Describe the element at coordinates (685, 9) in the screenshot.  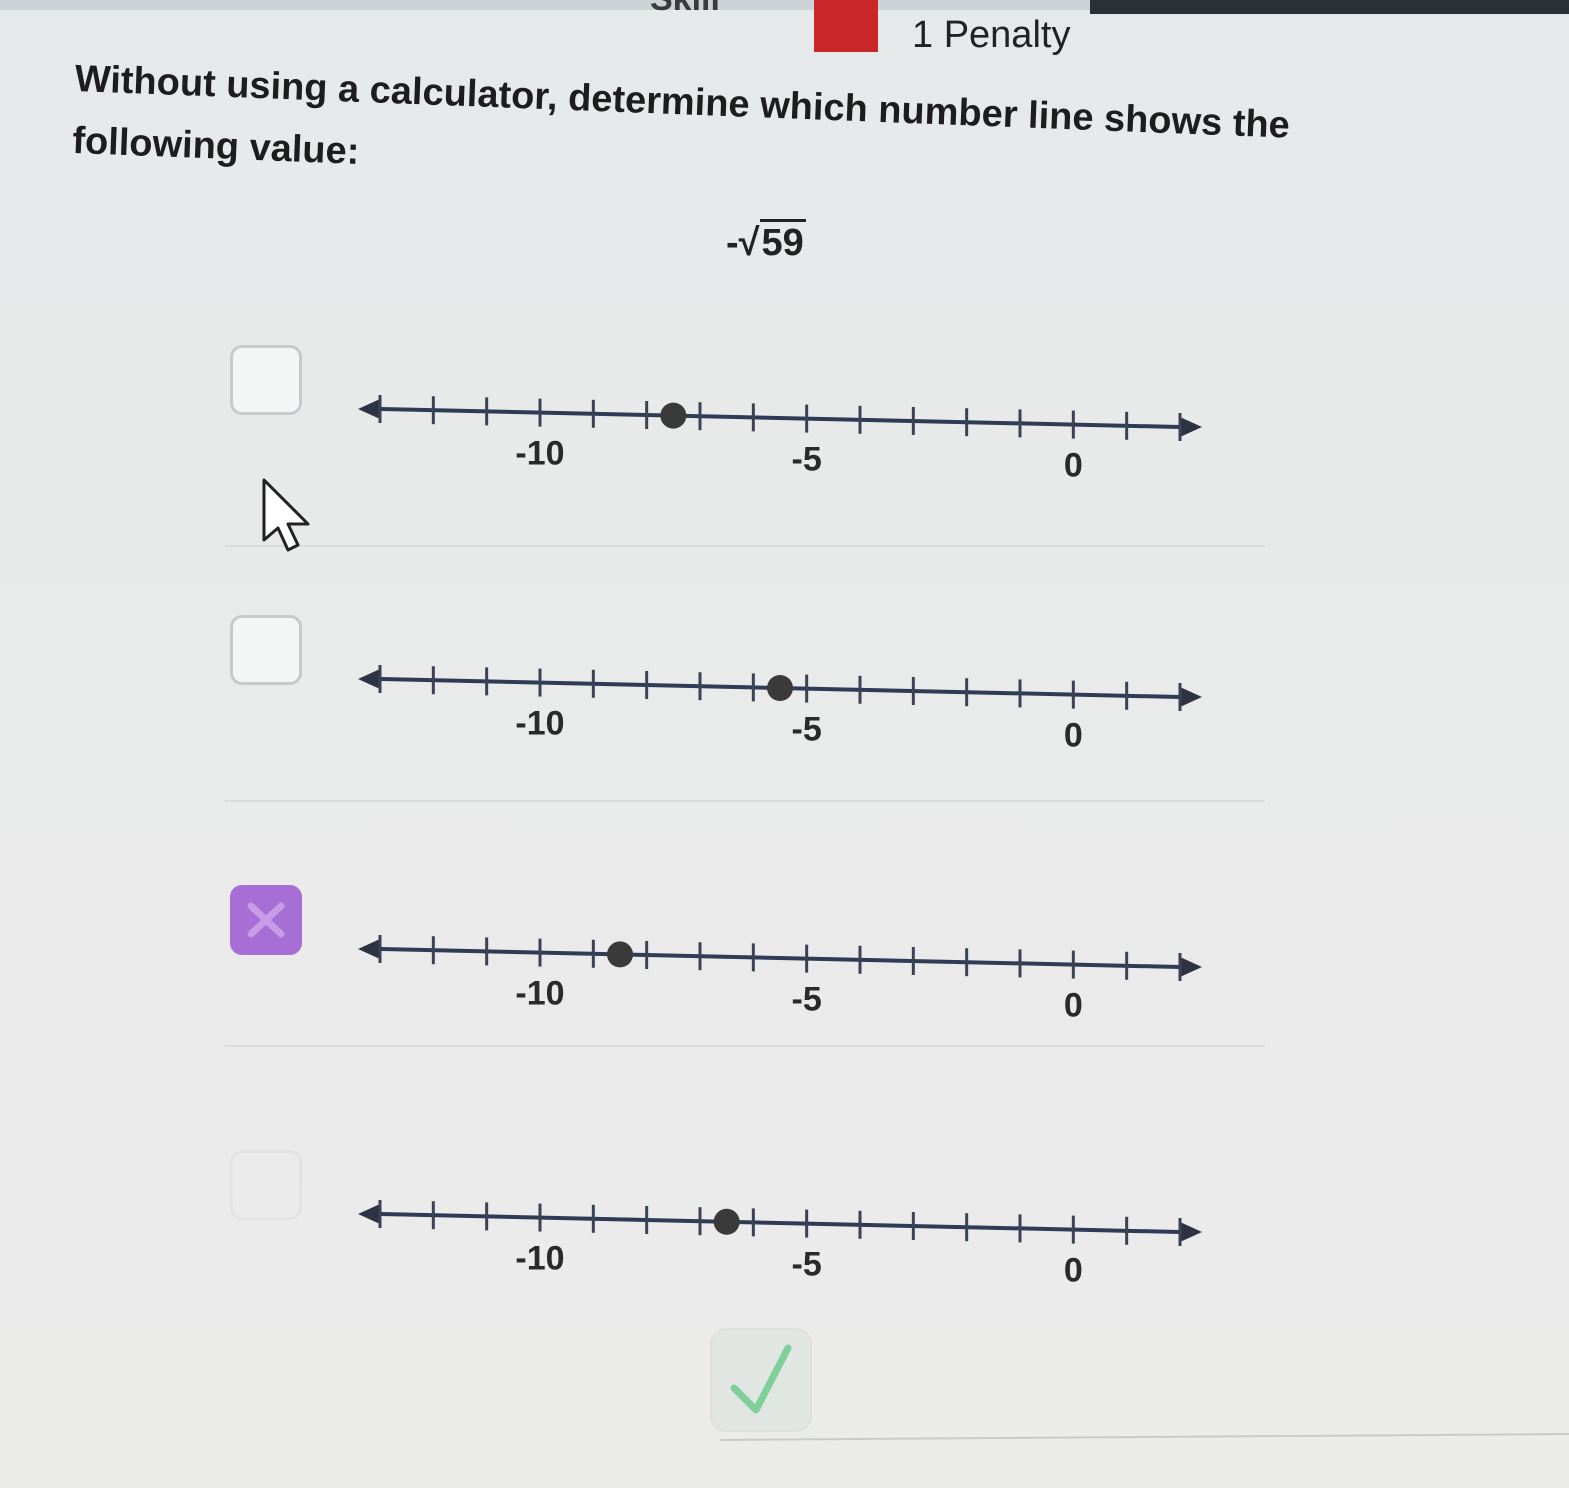
I see `skill-label: Skill` at that location.